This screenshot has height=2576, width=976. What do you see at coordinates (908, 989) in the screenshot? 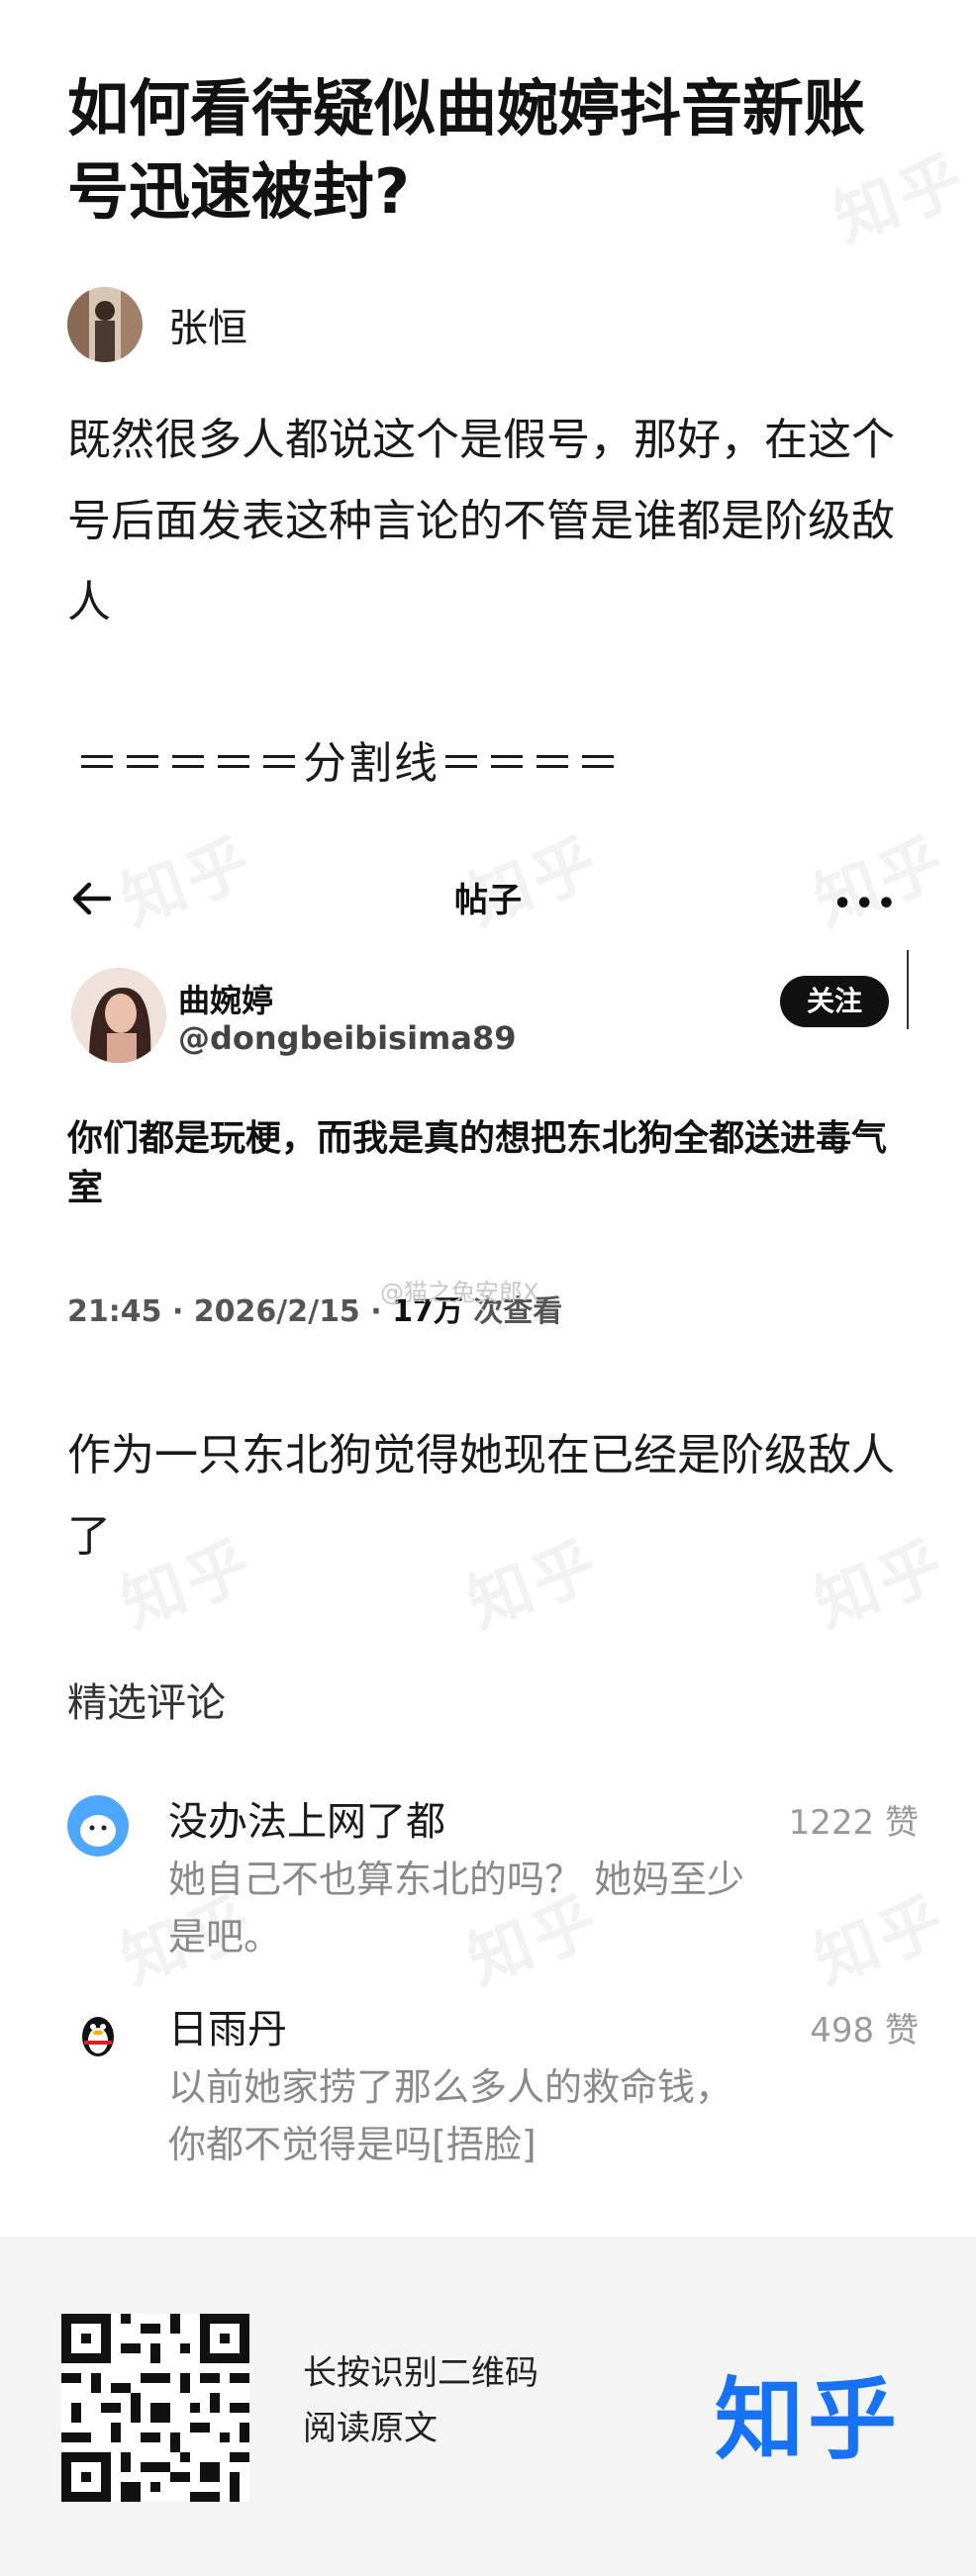
I see `scroll-edge` at bounding box center [908, 989].